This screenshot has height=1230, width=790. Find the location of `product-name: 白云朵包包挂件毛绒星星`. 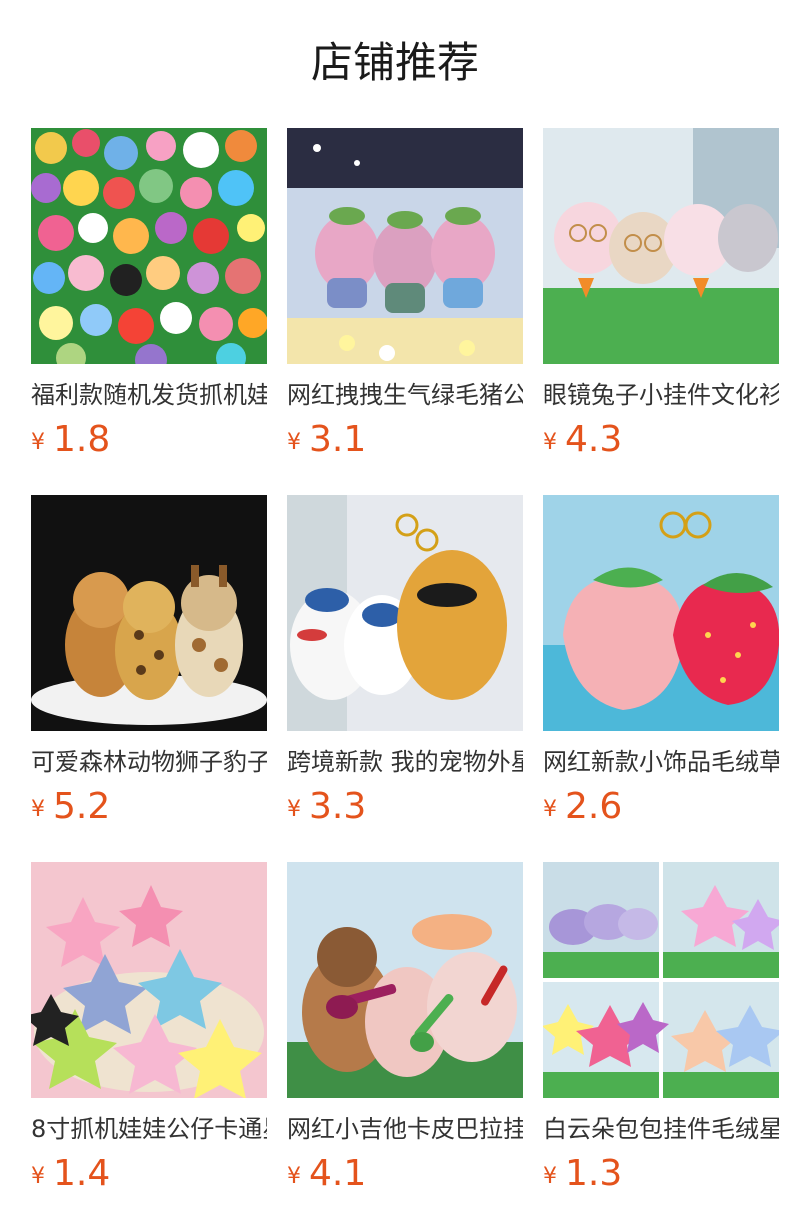

product-name: 白云朵包包挂件毛绒星星 is located at coordinates (661, 1129).